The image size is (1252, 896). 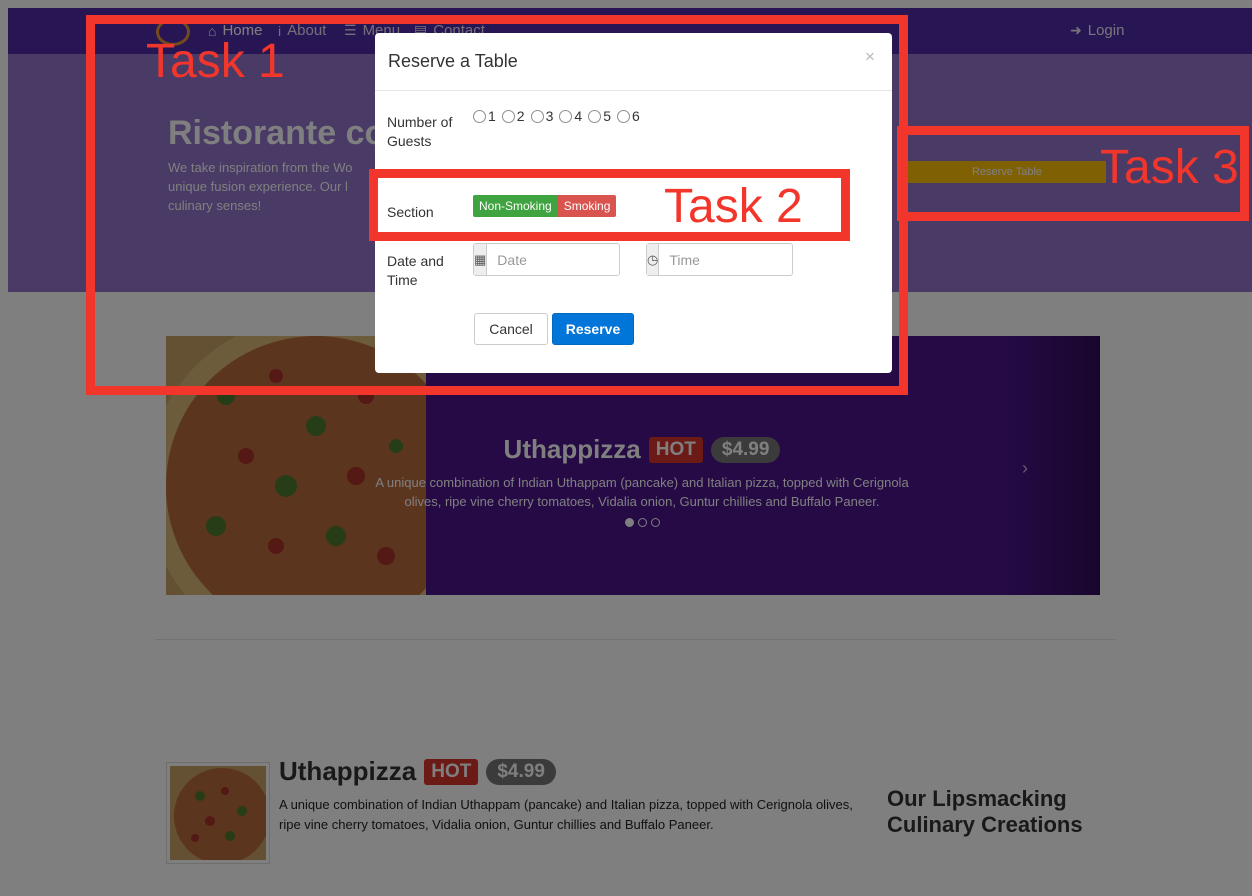 What do you see at coordinates (733, 206) in the screenshot?
I see `task2-annotation-label: Task 2` at bounding box center [733, 206].